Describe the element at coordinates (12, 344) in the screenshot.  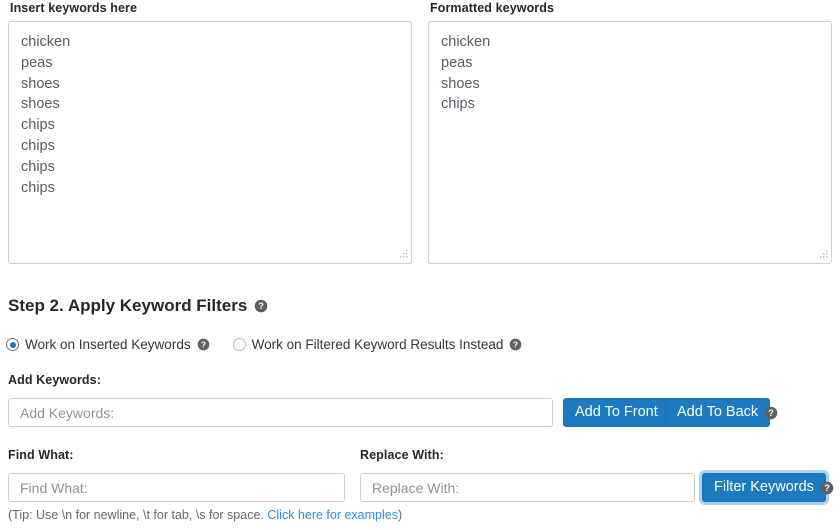
I see `radio-inserted-keywords-control` at that location.